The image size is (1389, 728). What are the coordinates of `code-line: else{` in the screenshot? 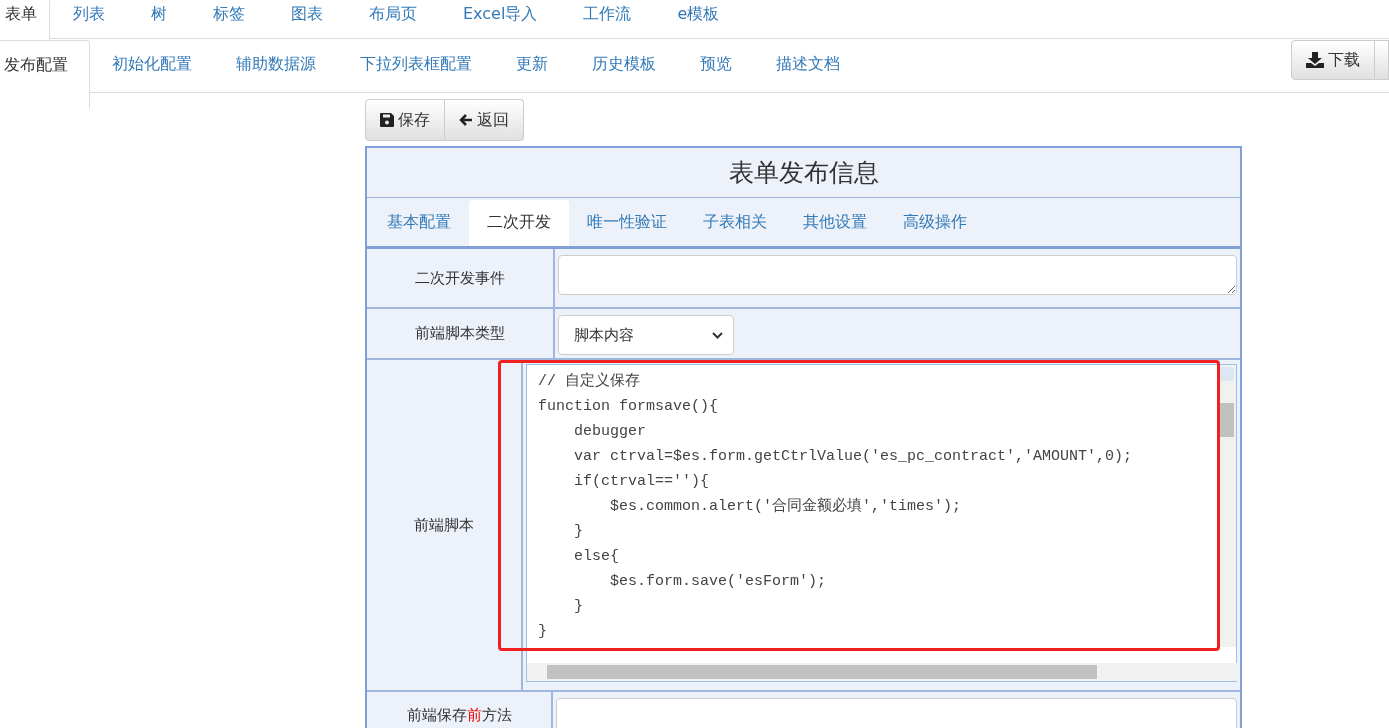 It's located at (596, 557).